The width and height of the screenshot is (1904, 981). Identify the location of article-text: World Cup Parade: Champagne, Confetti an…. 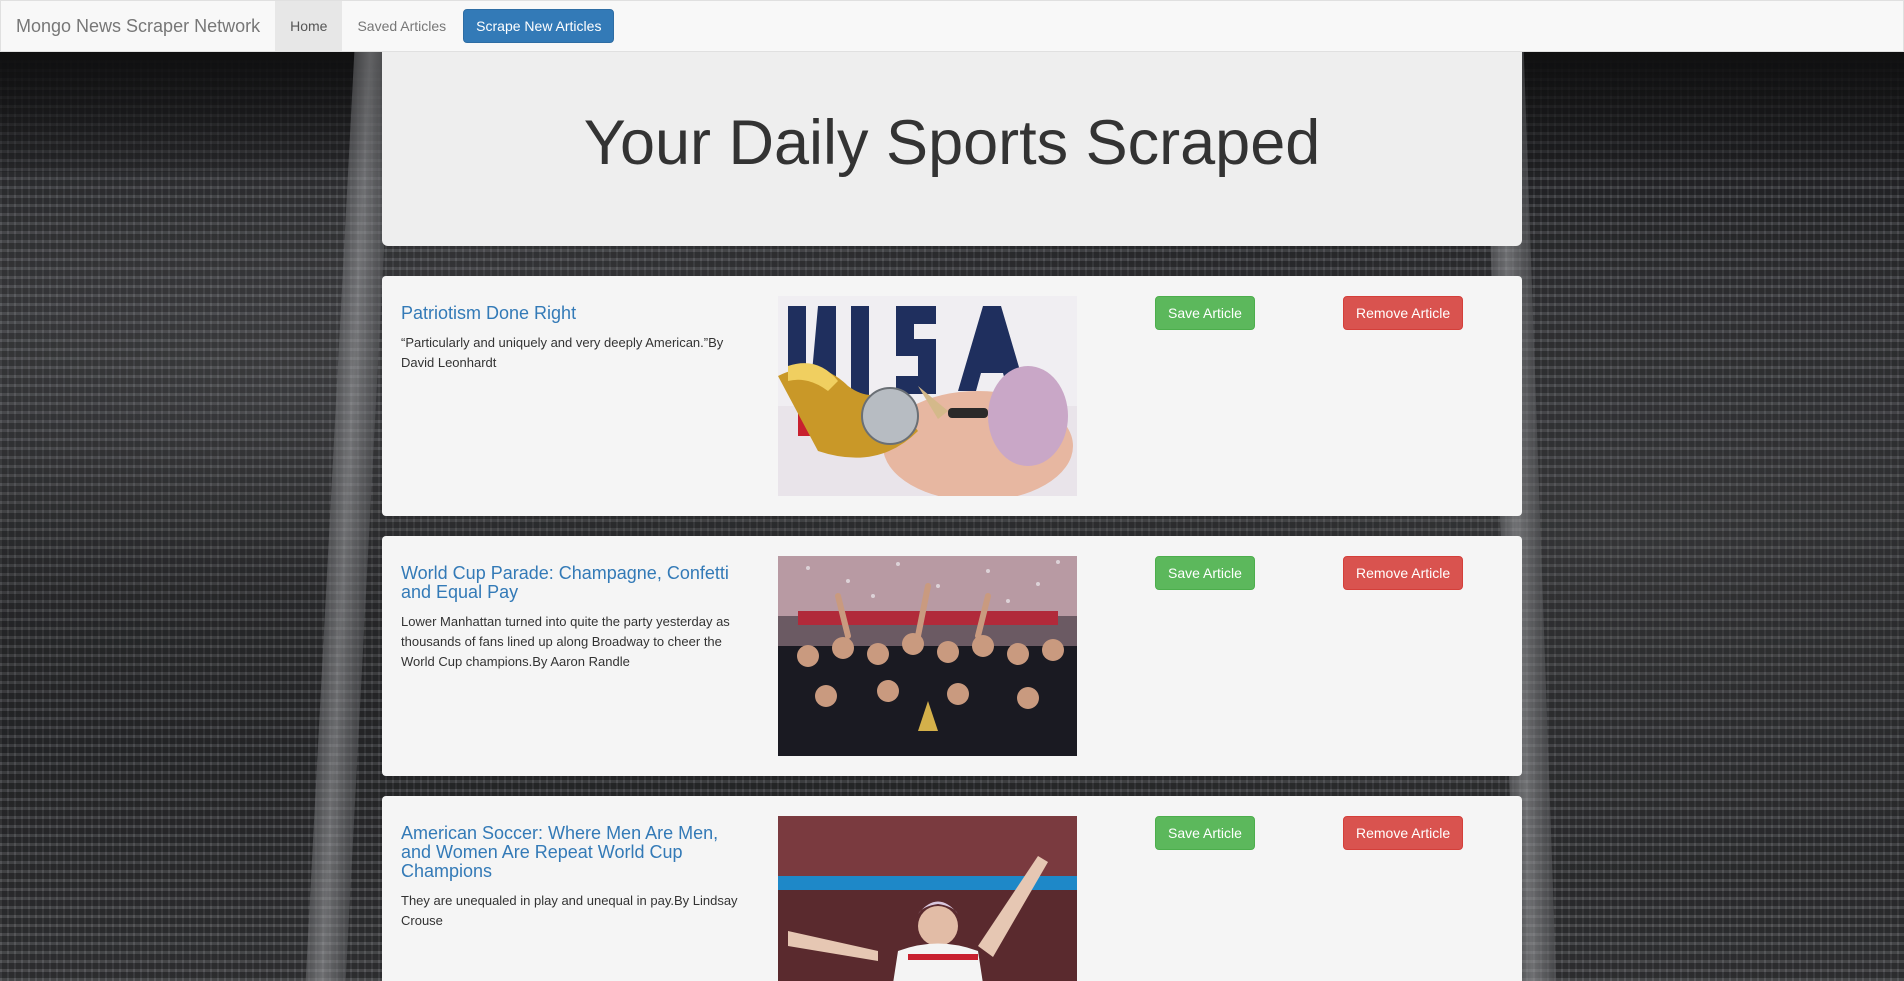
(573, 618).